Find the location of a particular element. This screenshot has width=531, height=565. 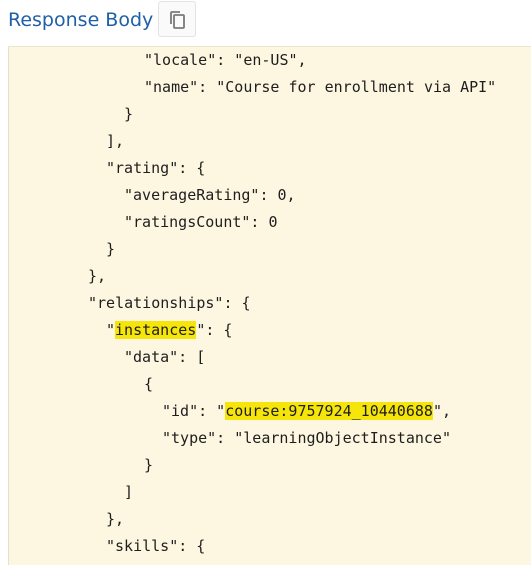

response-body-title: Response Body is located at coordinates (81, 20).